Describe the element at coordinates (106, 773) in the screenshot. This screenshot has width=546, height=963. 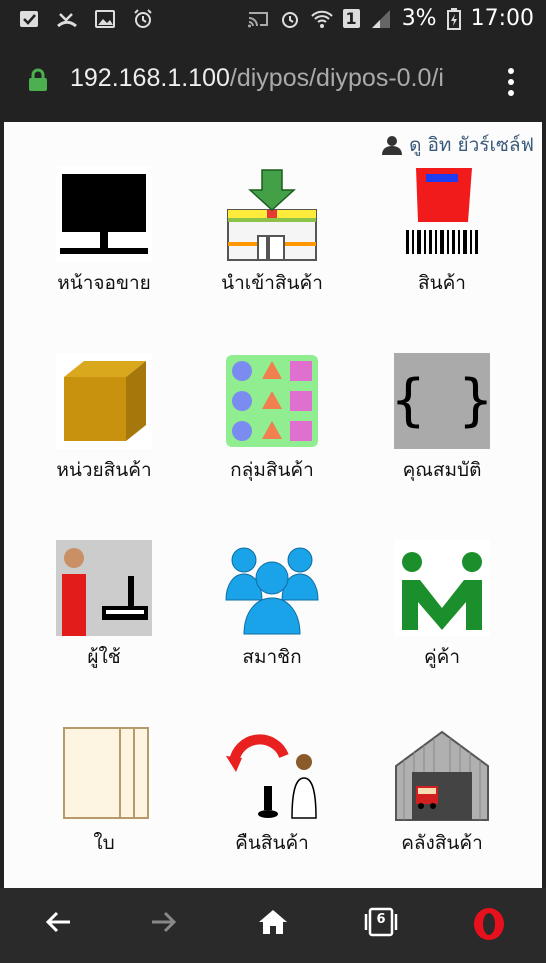
I see `documents-icon` at that location.